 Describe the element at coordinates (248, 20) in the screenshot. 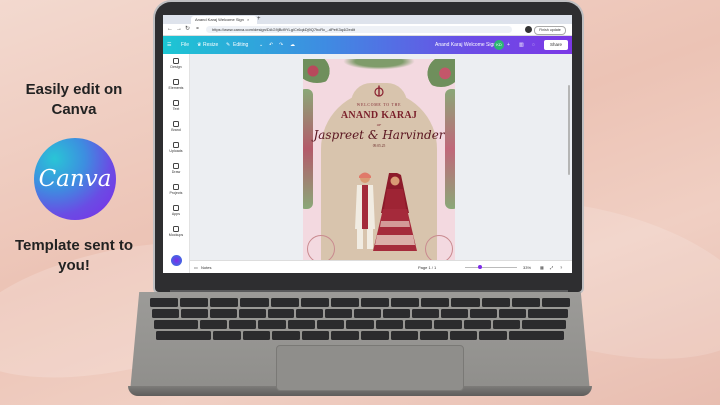

I see `close-tab-icon: ×` at that location.